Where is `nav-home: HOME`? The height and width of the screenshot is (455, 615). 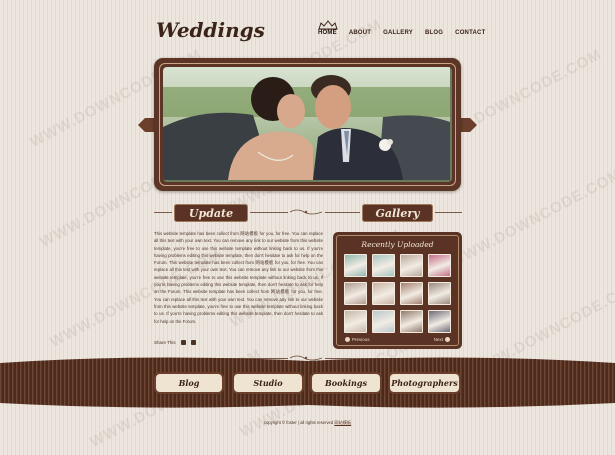 nav-home: HOME is located at coordinates (327, 33).